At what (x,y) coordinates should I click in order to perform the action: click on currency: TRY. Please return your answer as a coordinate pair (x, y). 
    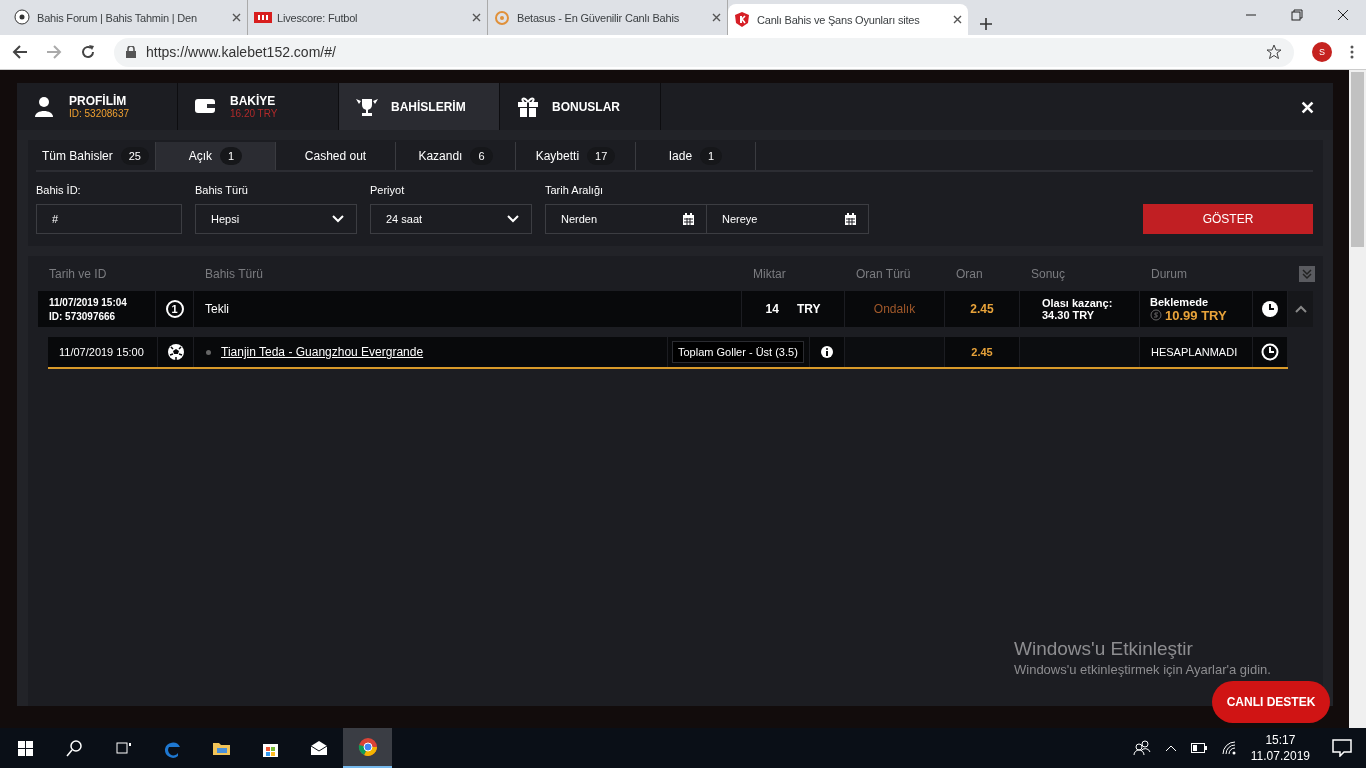
    Looking at the image, I should click on (808, 309).